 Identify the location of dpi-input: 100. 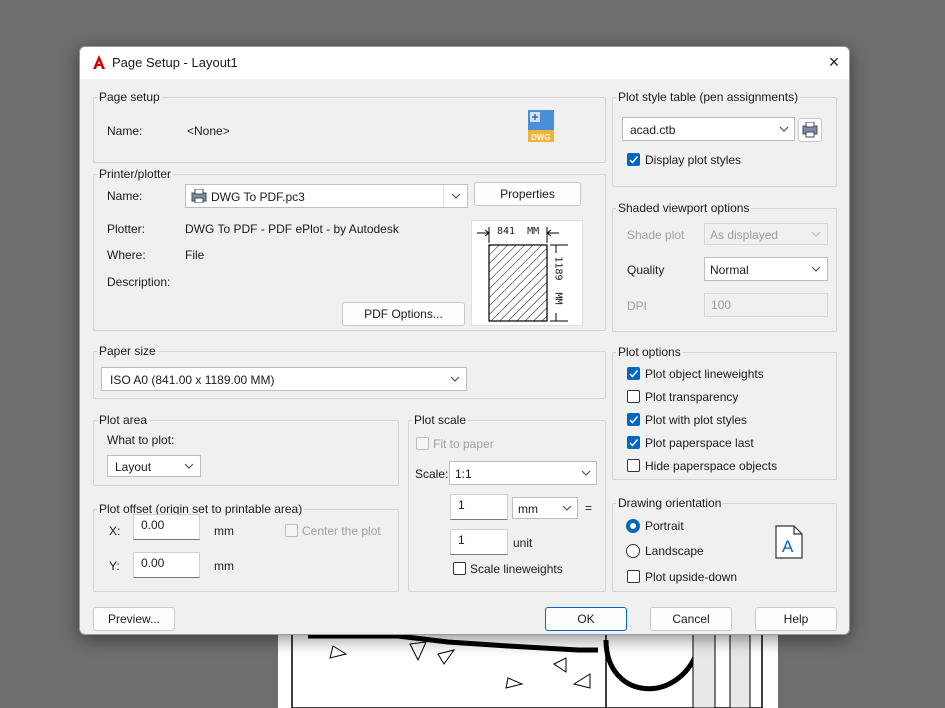
(766, 305).